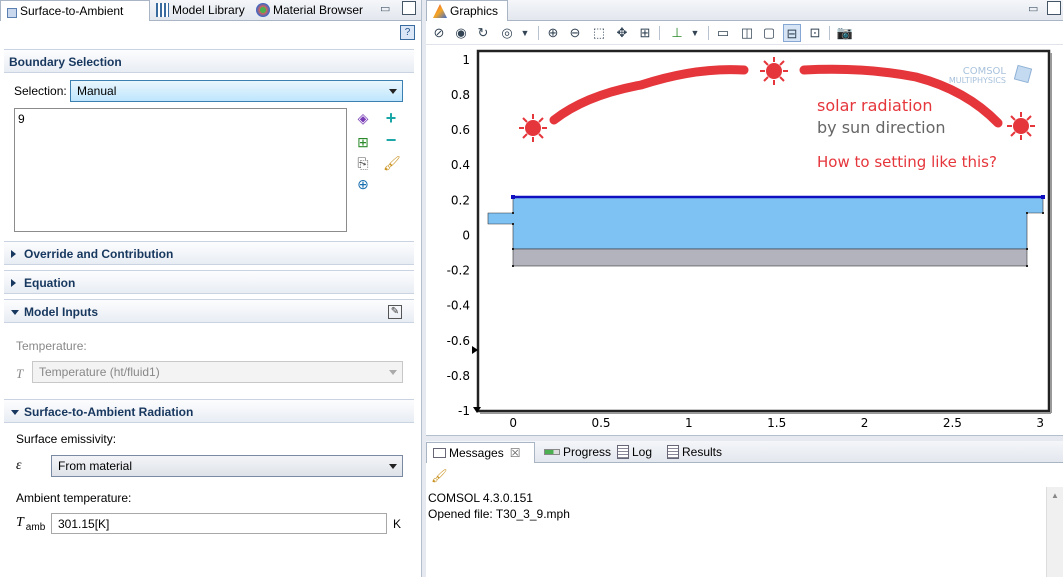  I want to click on remove-icon: −, so click(391, 140).